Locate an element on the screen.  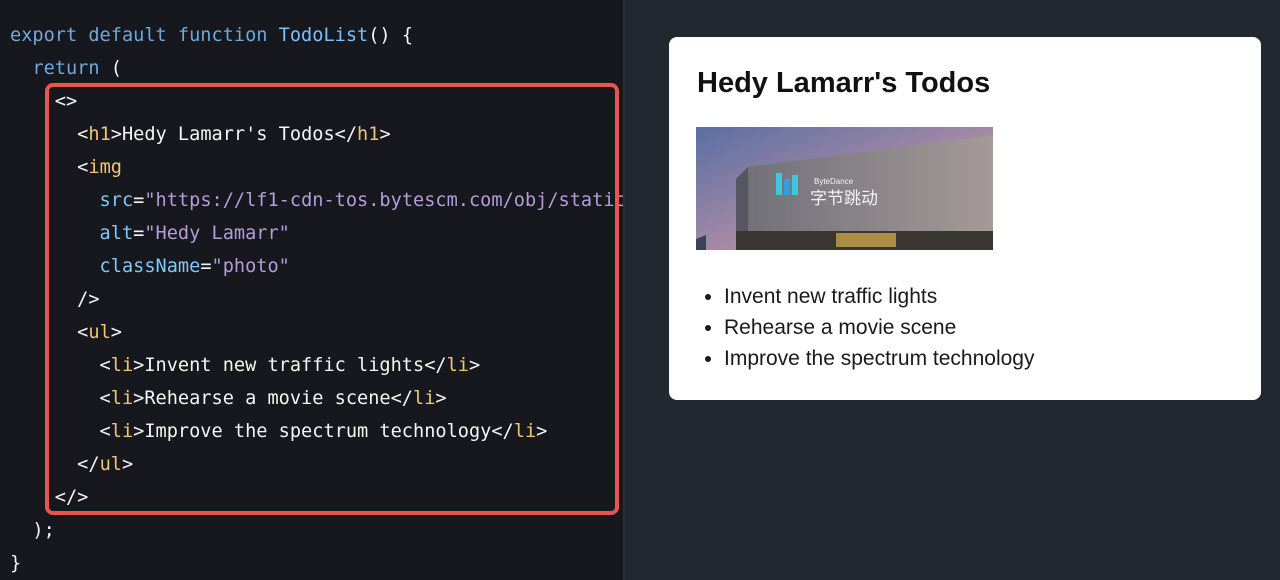
code-token: "Hedy Lamarr" is located at coordinates (217, 233).